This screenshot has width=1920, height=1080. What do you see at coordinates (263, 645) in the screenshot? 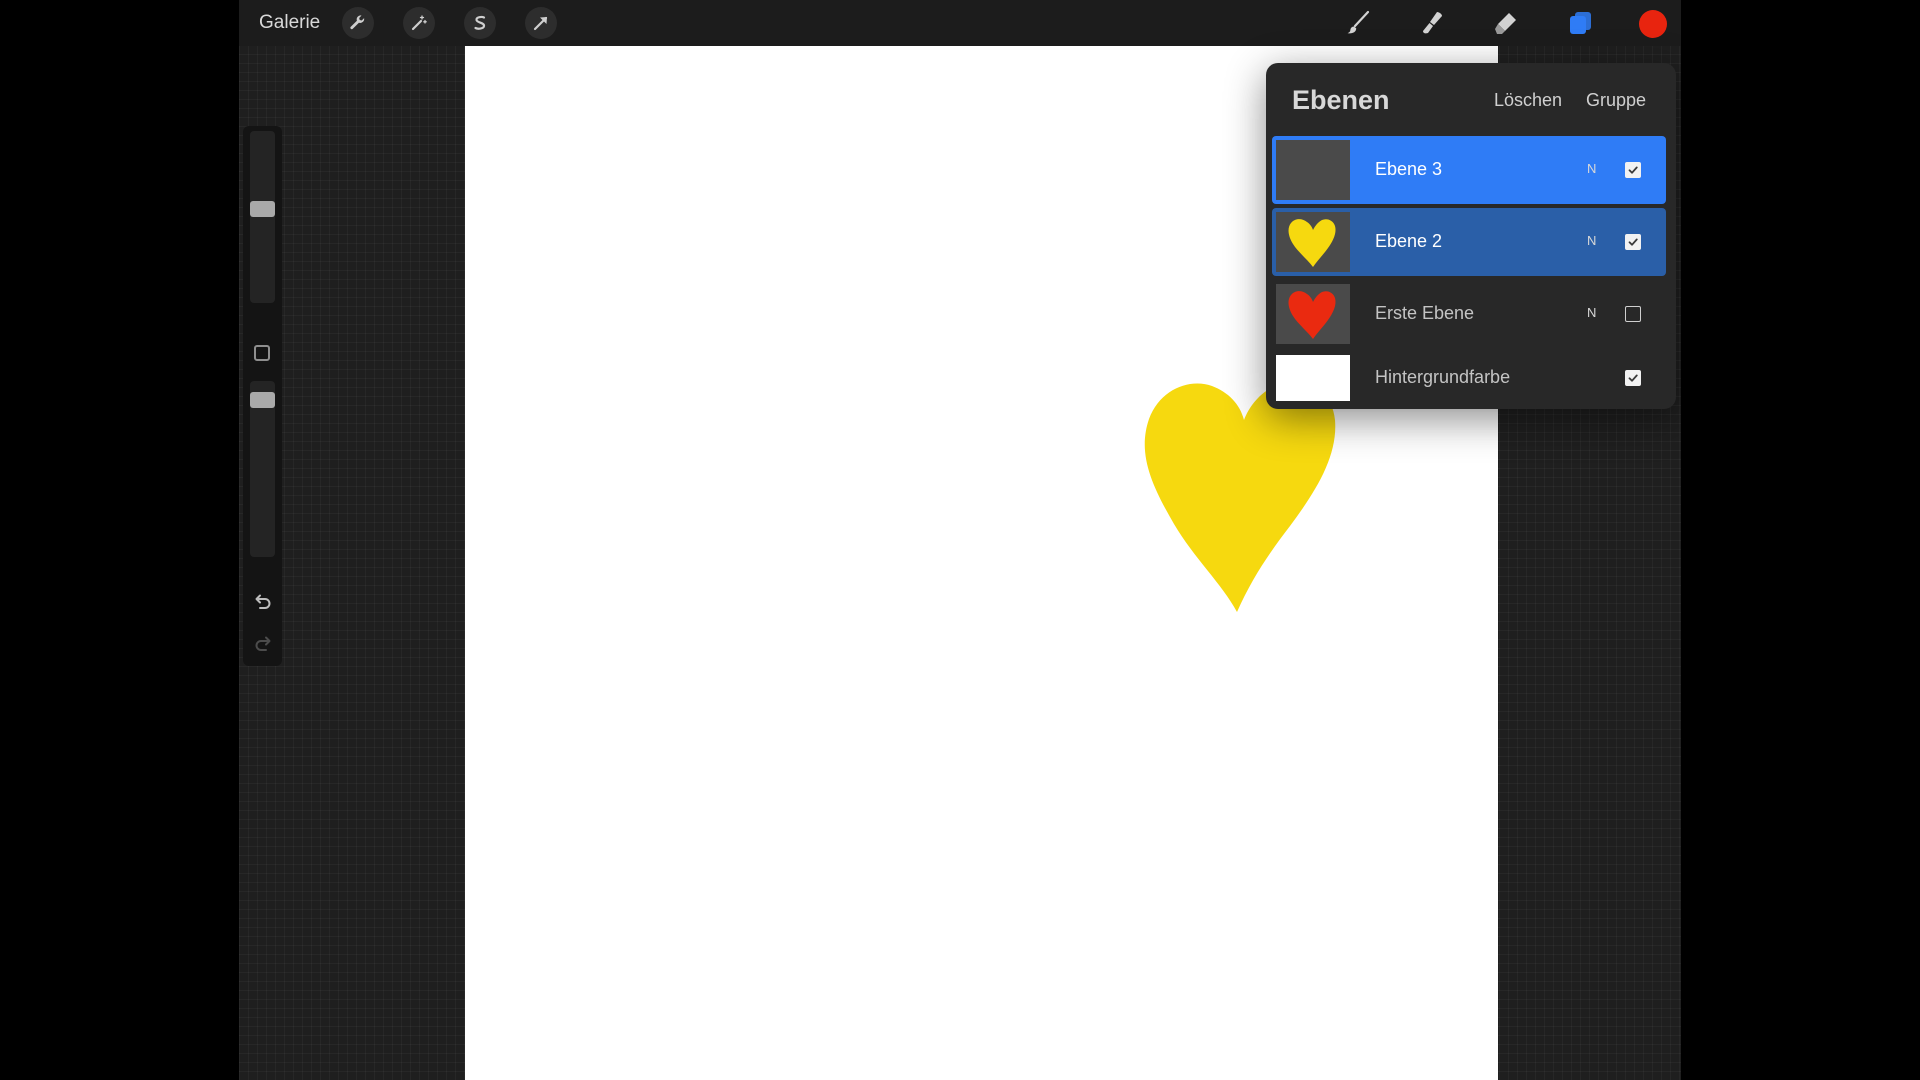
I see `redo-icon` at bounding box center [263, 645].